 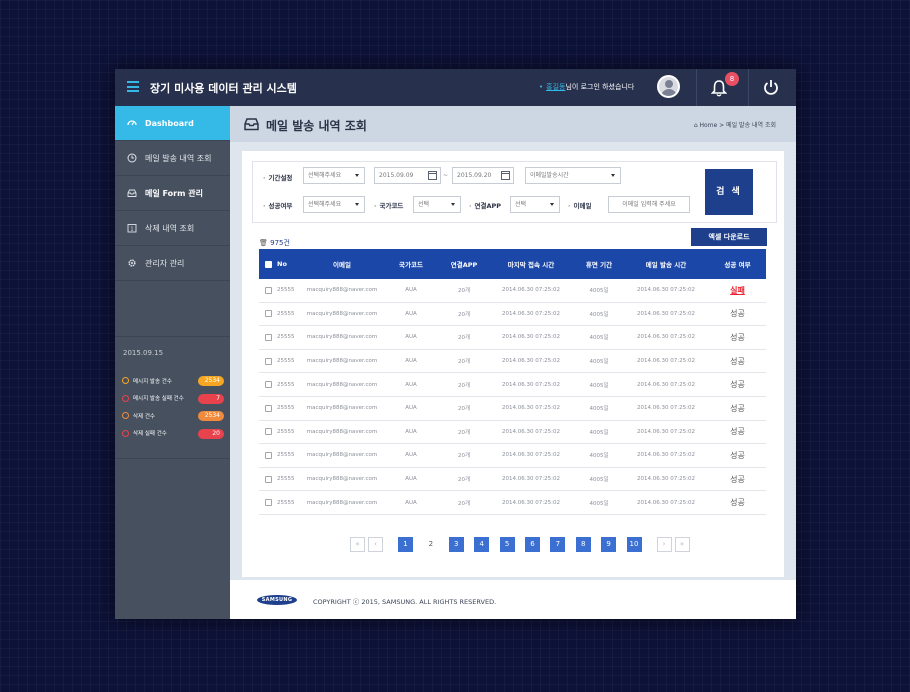 I want to click on stat-count-badge: 20, so click(x=211, y=433).